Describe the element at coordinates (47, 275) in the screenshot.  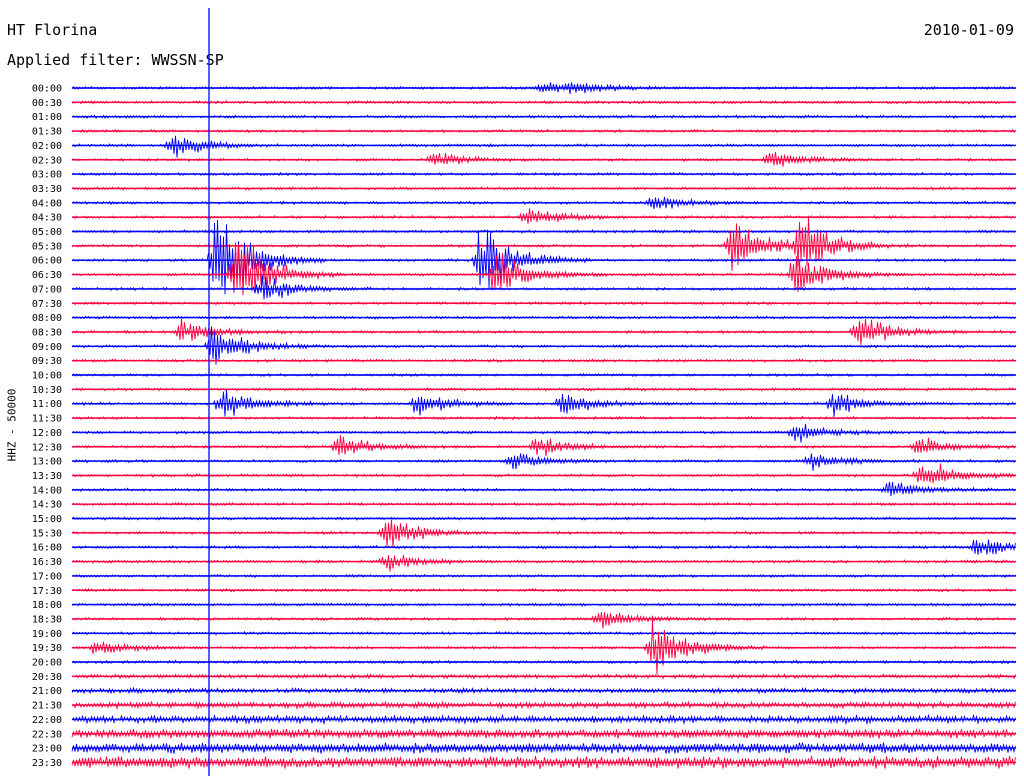
I see `row-time-label: 06:30` at that location.